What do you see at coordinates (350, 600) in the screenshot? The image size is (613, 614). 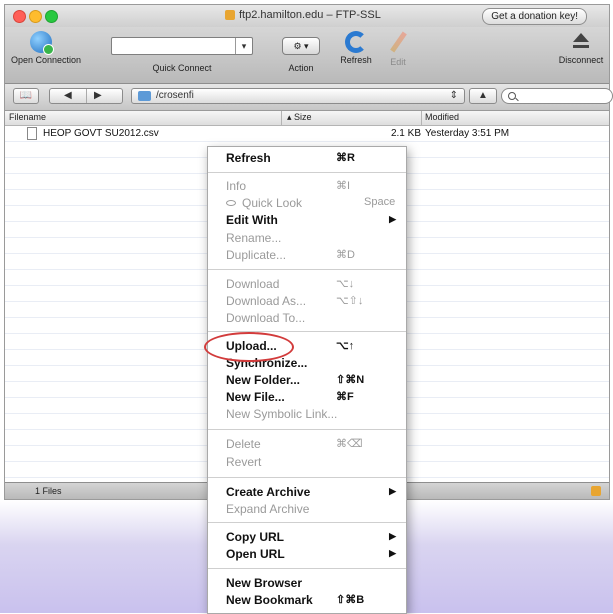 I see `menu-item-shortcut: ⇧⌘B` at bounding box center [350, 600].